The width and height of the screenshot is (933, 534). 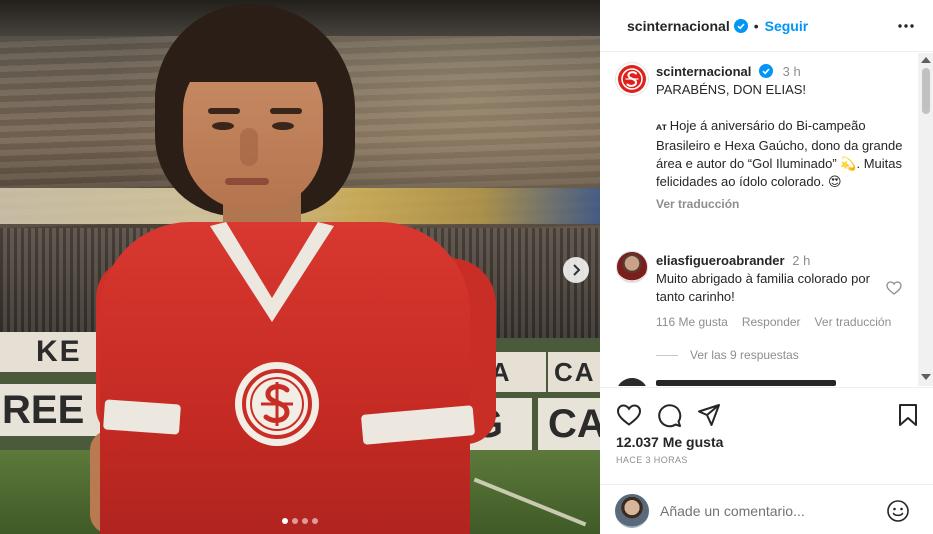 What do you see at coordinates (629, 415) in the screenshot?
I see `like-heart-icon` at bounding box center [629, 415].